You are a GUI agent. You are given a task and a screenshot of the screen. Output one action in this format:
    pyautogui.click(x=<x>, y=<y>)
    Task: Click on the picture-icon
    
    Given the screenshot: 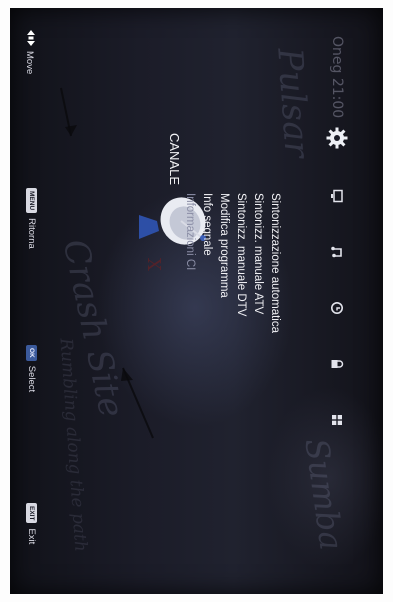 What is the action you would take?
    pyautogui.click(x=337, y=196)
    